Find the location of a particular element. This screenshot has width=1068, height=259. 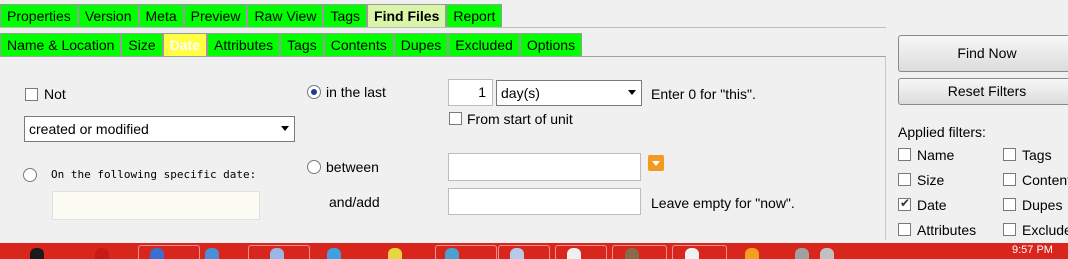

tab-version: Version is located at coordinates (108, 15).